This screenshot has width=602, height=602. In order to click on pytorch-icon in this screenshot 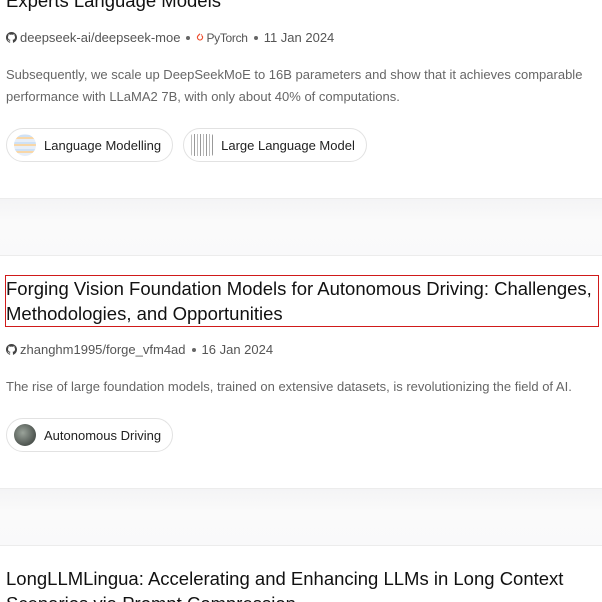, I will do `click(200, 37)`.